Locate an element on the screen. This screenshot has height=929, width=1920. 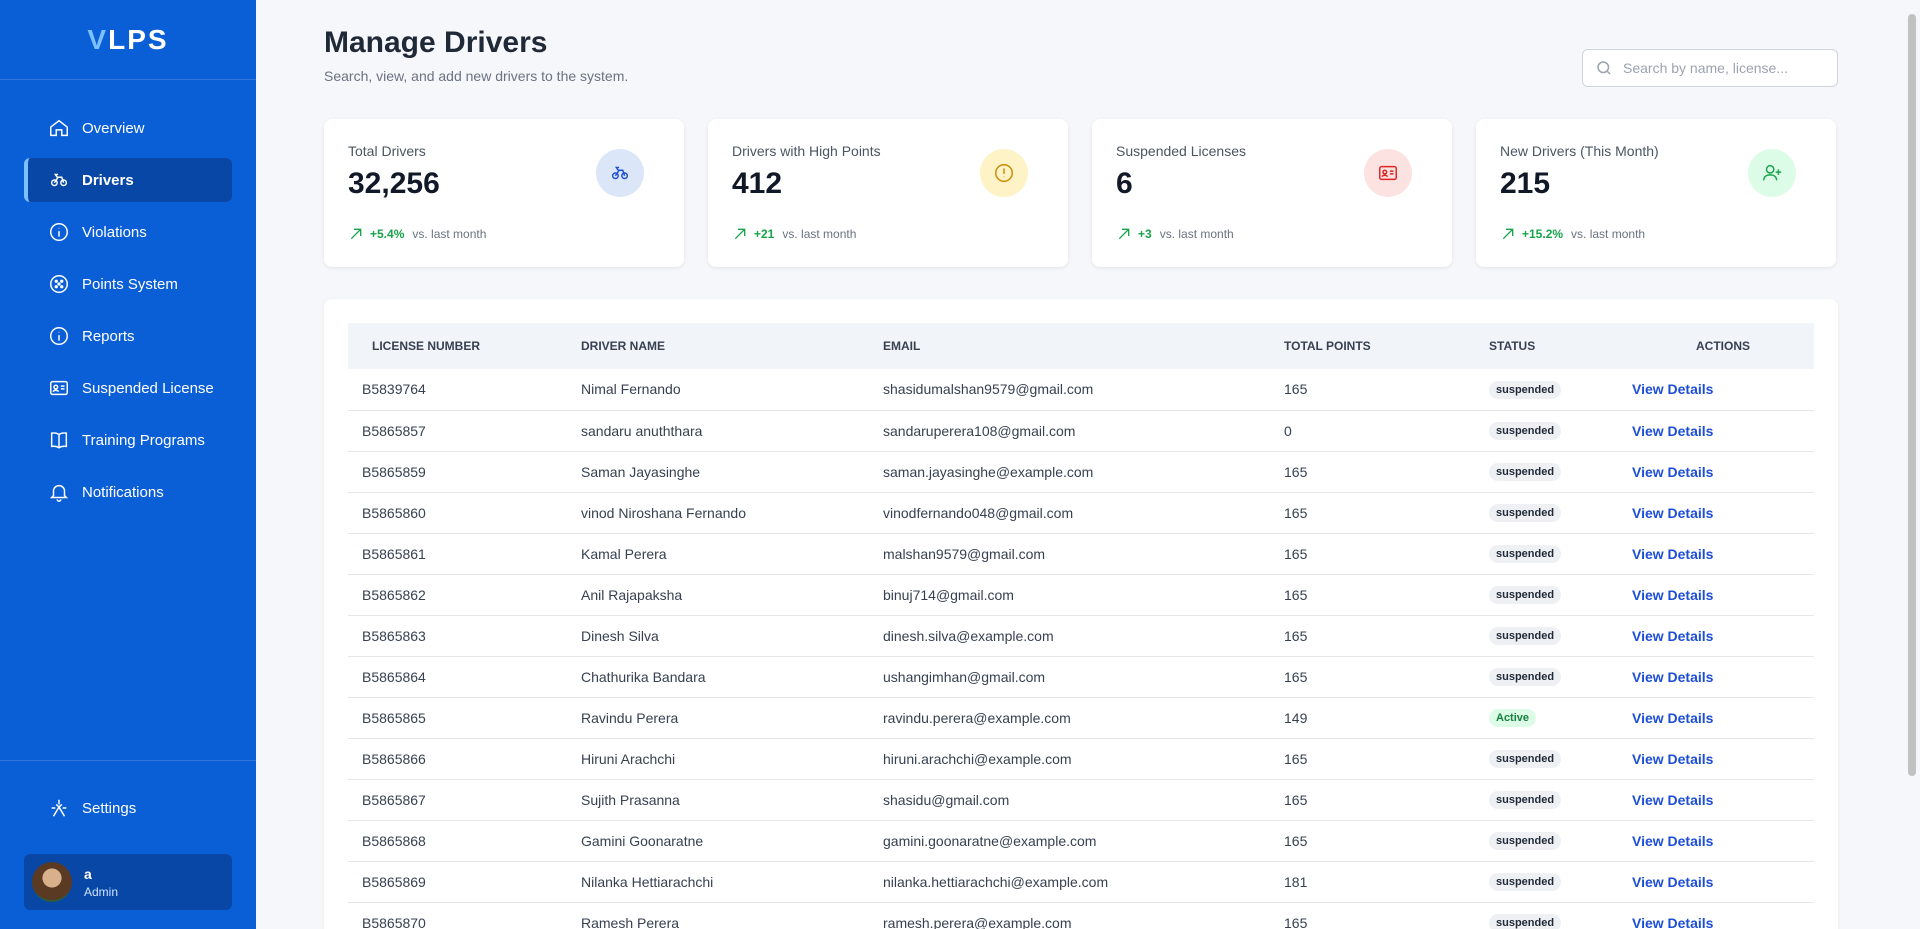
email-cell: sandaruperera108@gmail.com is located at coordinates (1083, 431).